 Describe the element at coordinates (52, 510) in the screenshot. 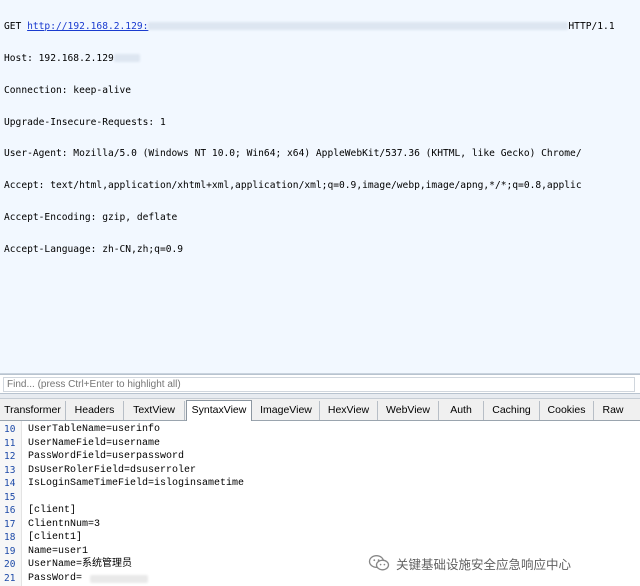

I see `code-text: [client]` at that location.